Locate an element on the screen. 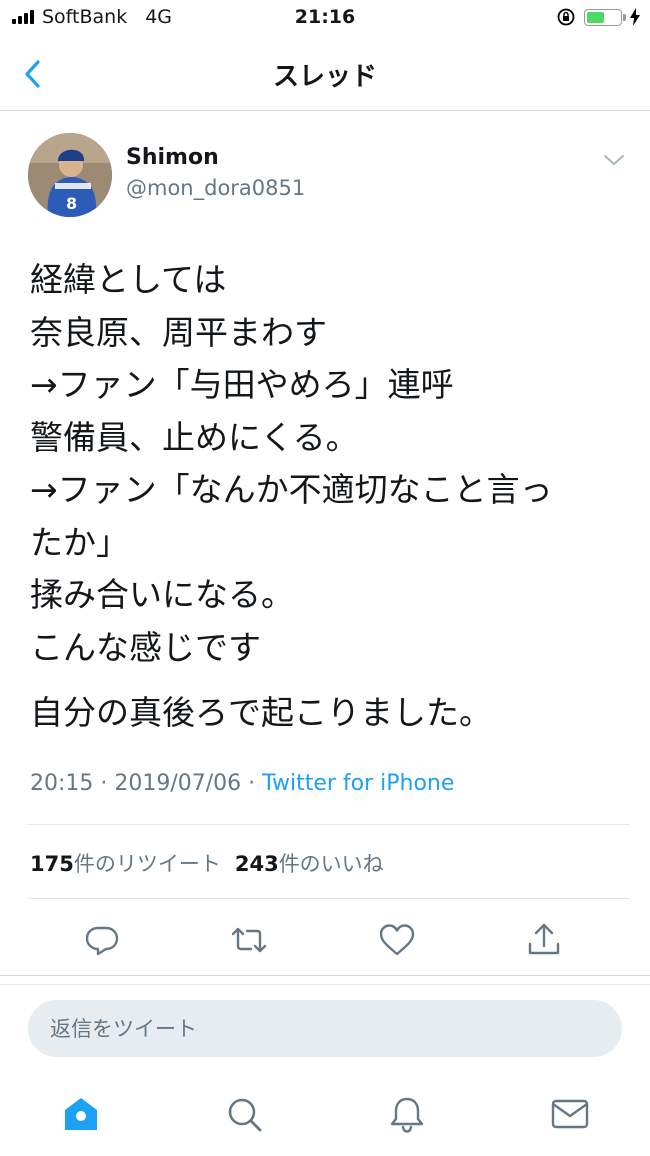 This screenshot has height=1156, width=650. reply-icon is located at coordinates (102, 941).